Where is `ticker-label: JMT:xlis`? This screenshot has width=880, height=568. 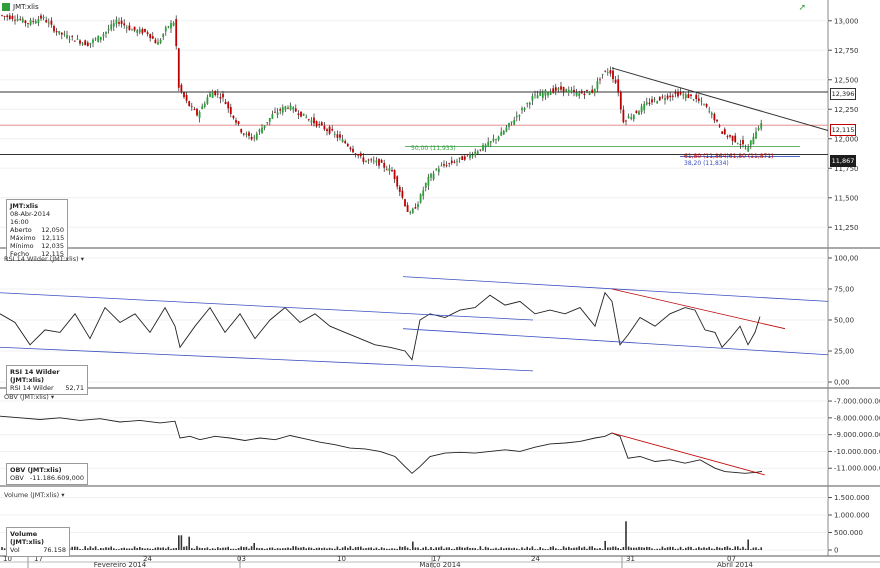 ticker-label: JMT:xlis is located at coordinates (20, 7).